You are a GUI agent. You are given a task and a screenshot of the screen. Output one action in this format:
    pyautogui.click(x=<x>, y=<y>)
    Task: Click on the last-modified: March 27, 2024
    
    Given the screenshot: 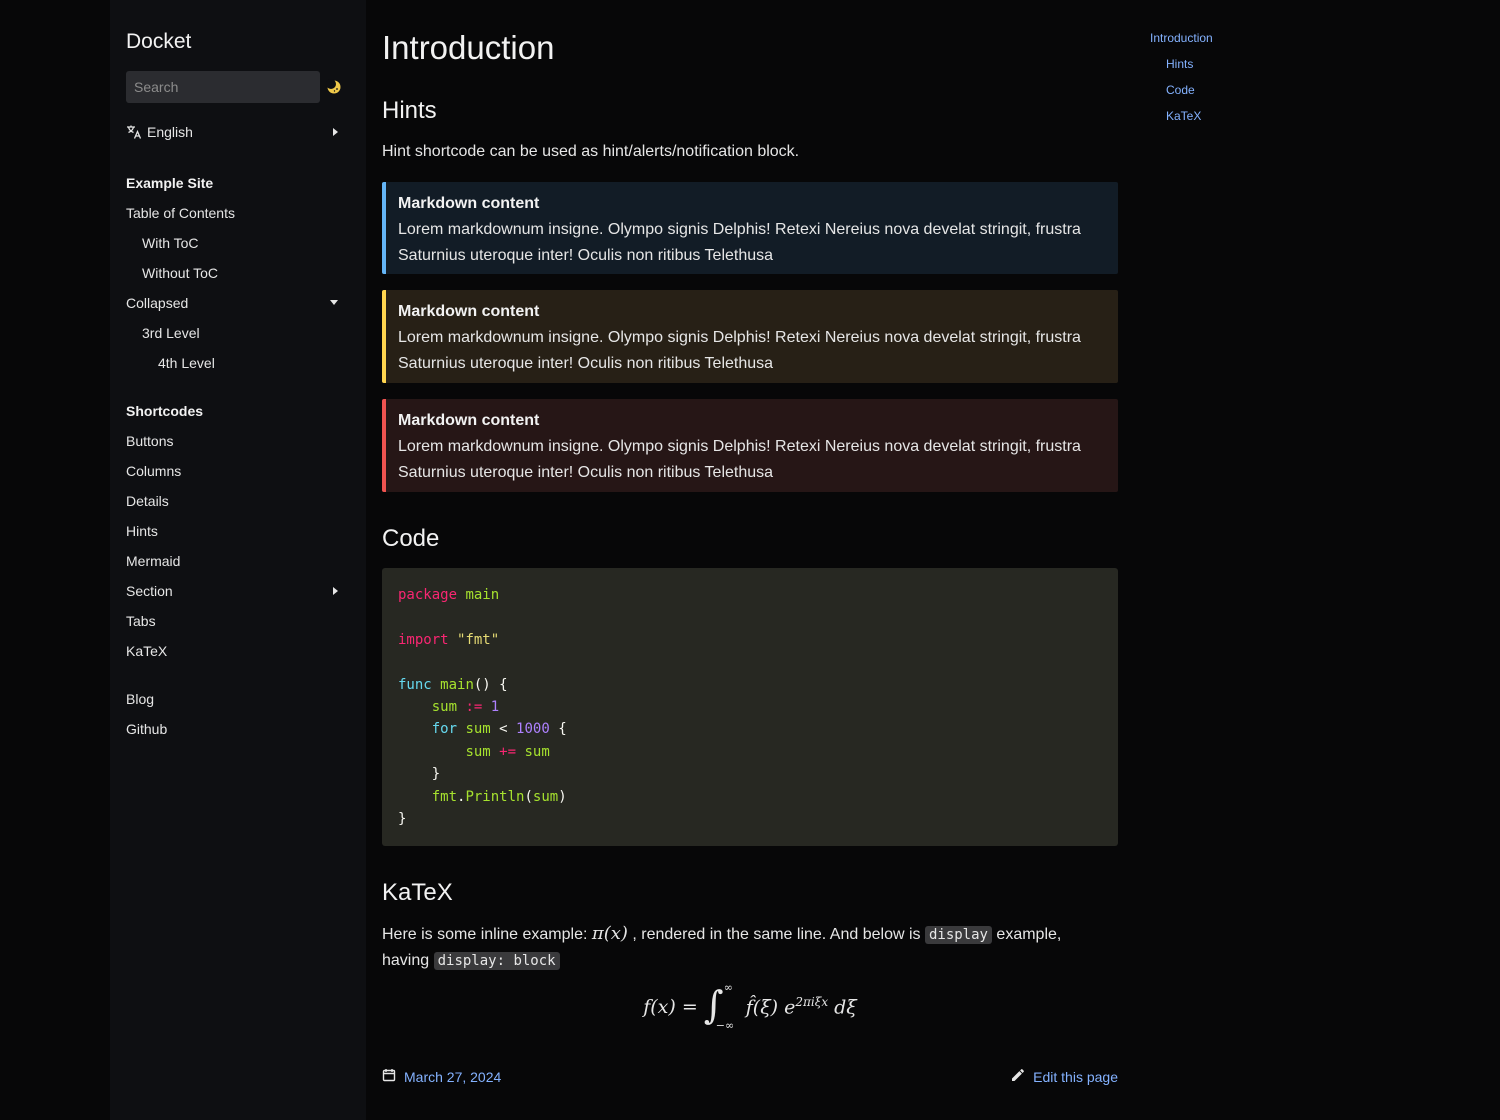 What is the action you would take?
    pyautogui.click(x=441, y=1076)
    